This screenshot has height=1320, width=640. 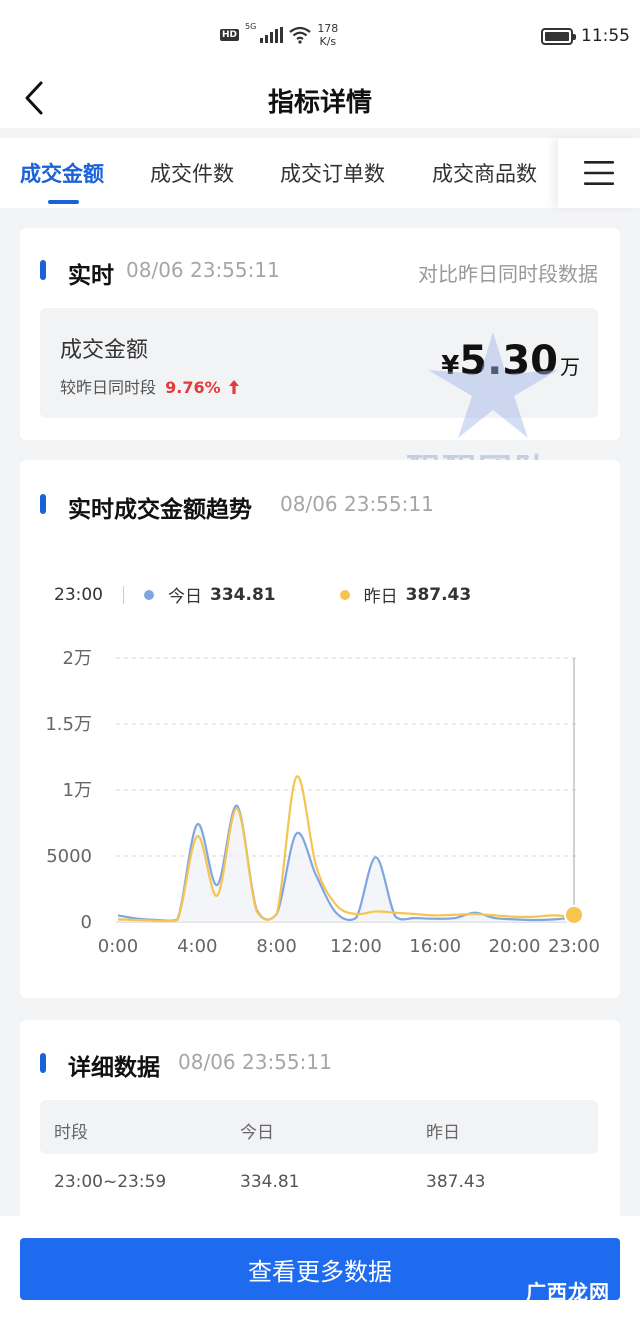 What do you see at coordinates (233, 387) in the screenshot?
I see `arrow-up-icon` at bounding box center [233, 387].